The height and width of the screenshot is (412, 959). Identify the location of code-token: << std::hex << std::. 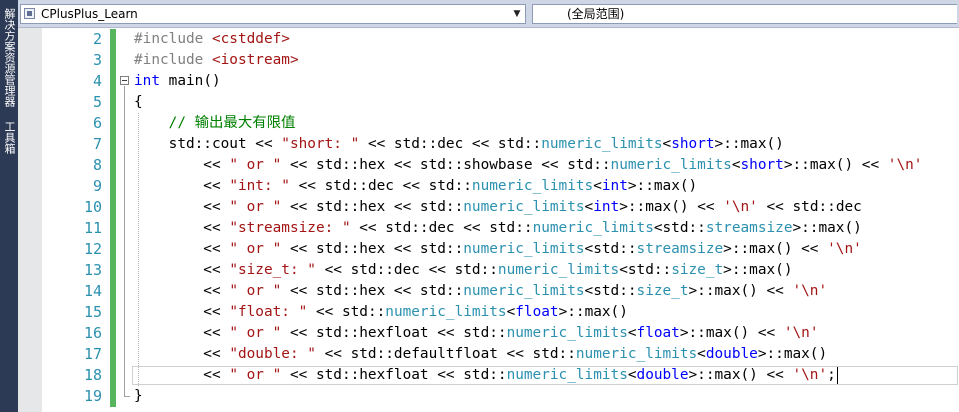
(372, 207).